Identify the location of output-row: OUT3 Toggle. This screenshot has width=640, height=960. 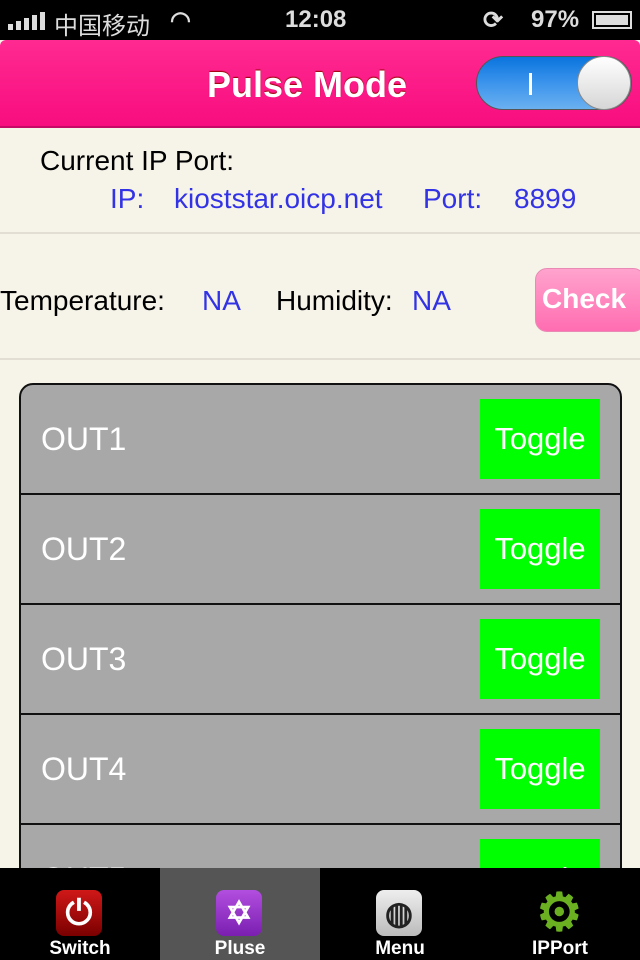
(320, 660).